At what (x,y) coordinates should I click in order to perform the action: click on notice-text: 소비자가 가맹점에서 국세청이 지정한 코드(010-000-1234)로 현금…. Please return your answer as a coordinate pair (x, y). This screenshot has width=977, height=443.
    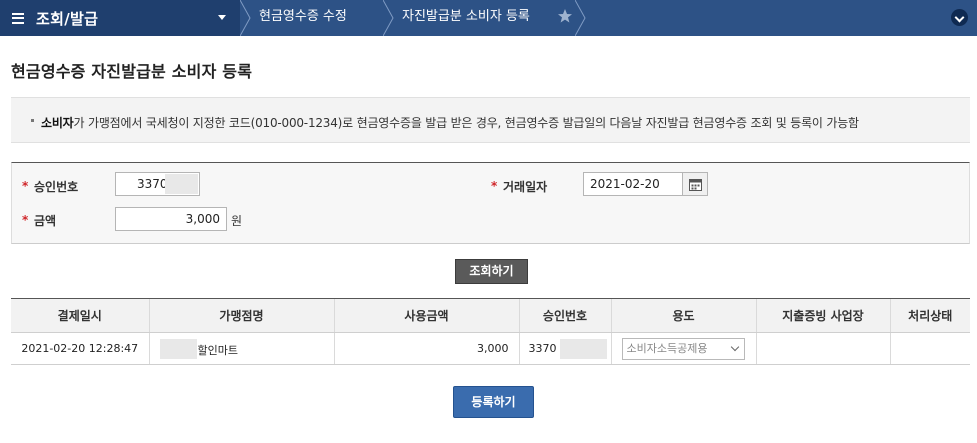
    Looking at the image, I should click on (450, 122).